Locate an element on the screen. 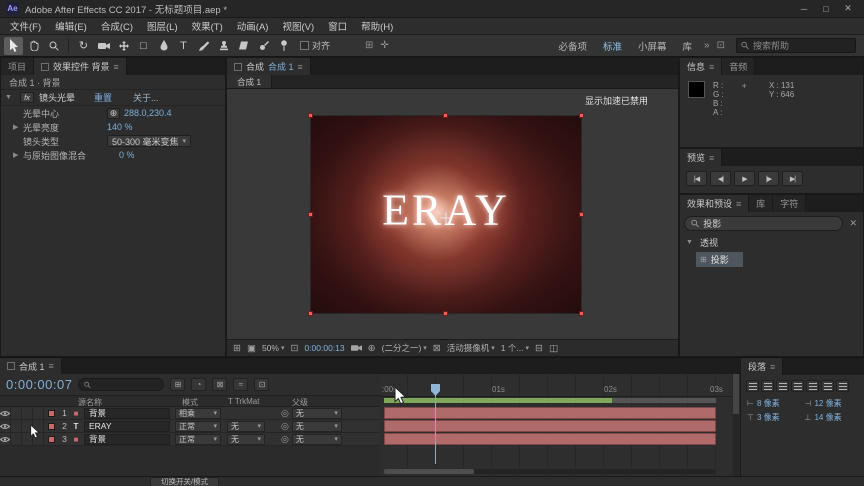 The height and width of the screenshot is (486, 864). shy-layers-icon: ⊠ is located at coordinates (220, 384).